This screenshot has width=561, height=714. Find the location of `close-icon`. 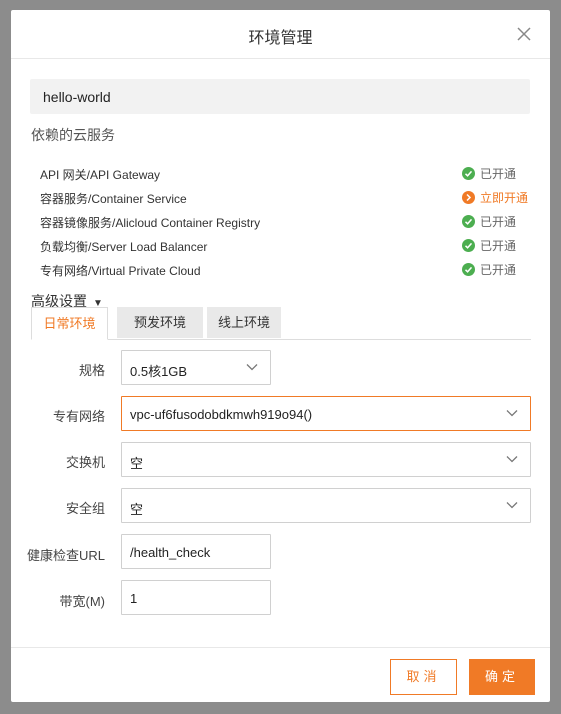

close-icon is located at coordinates (524, 34).